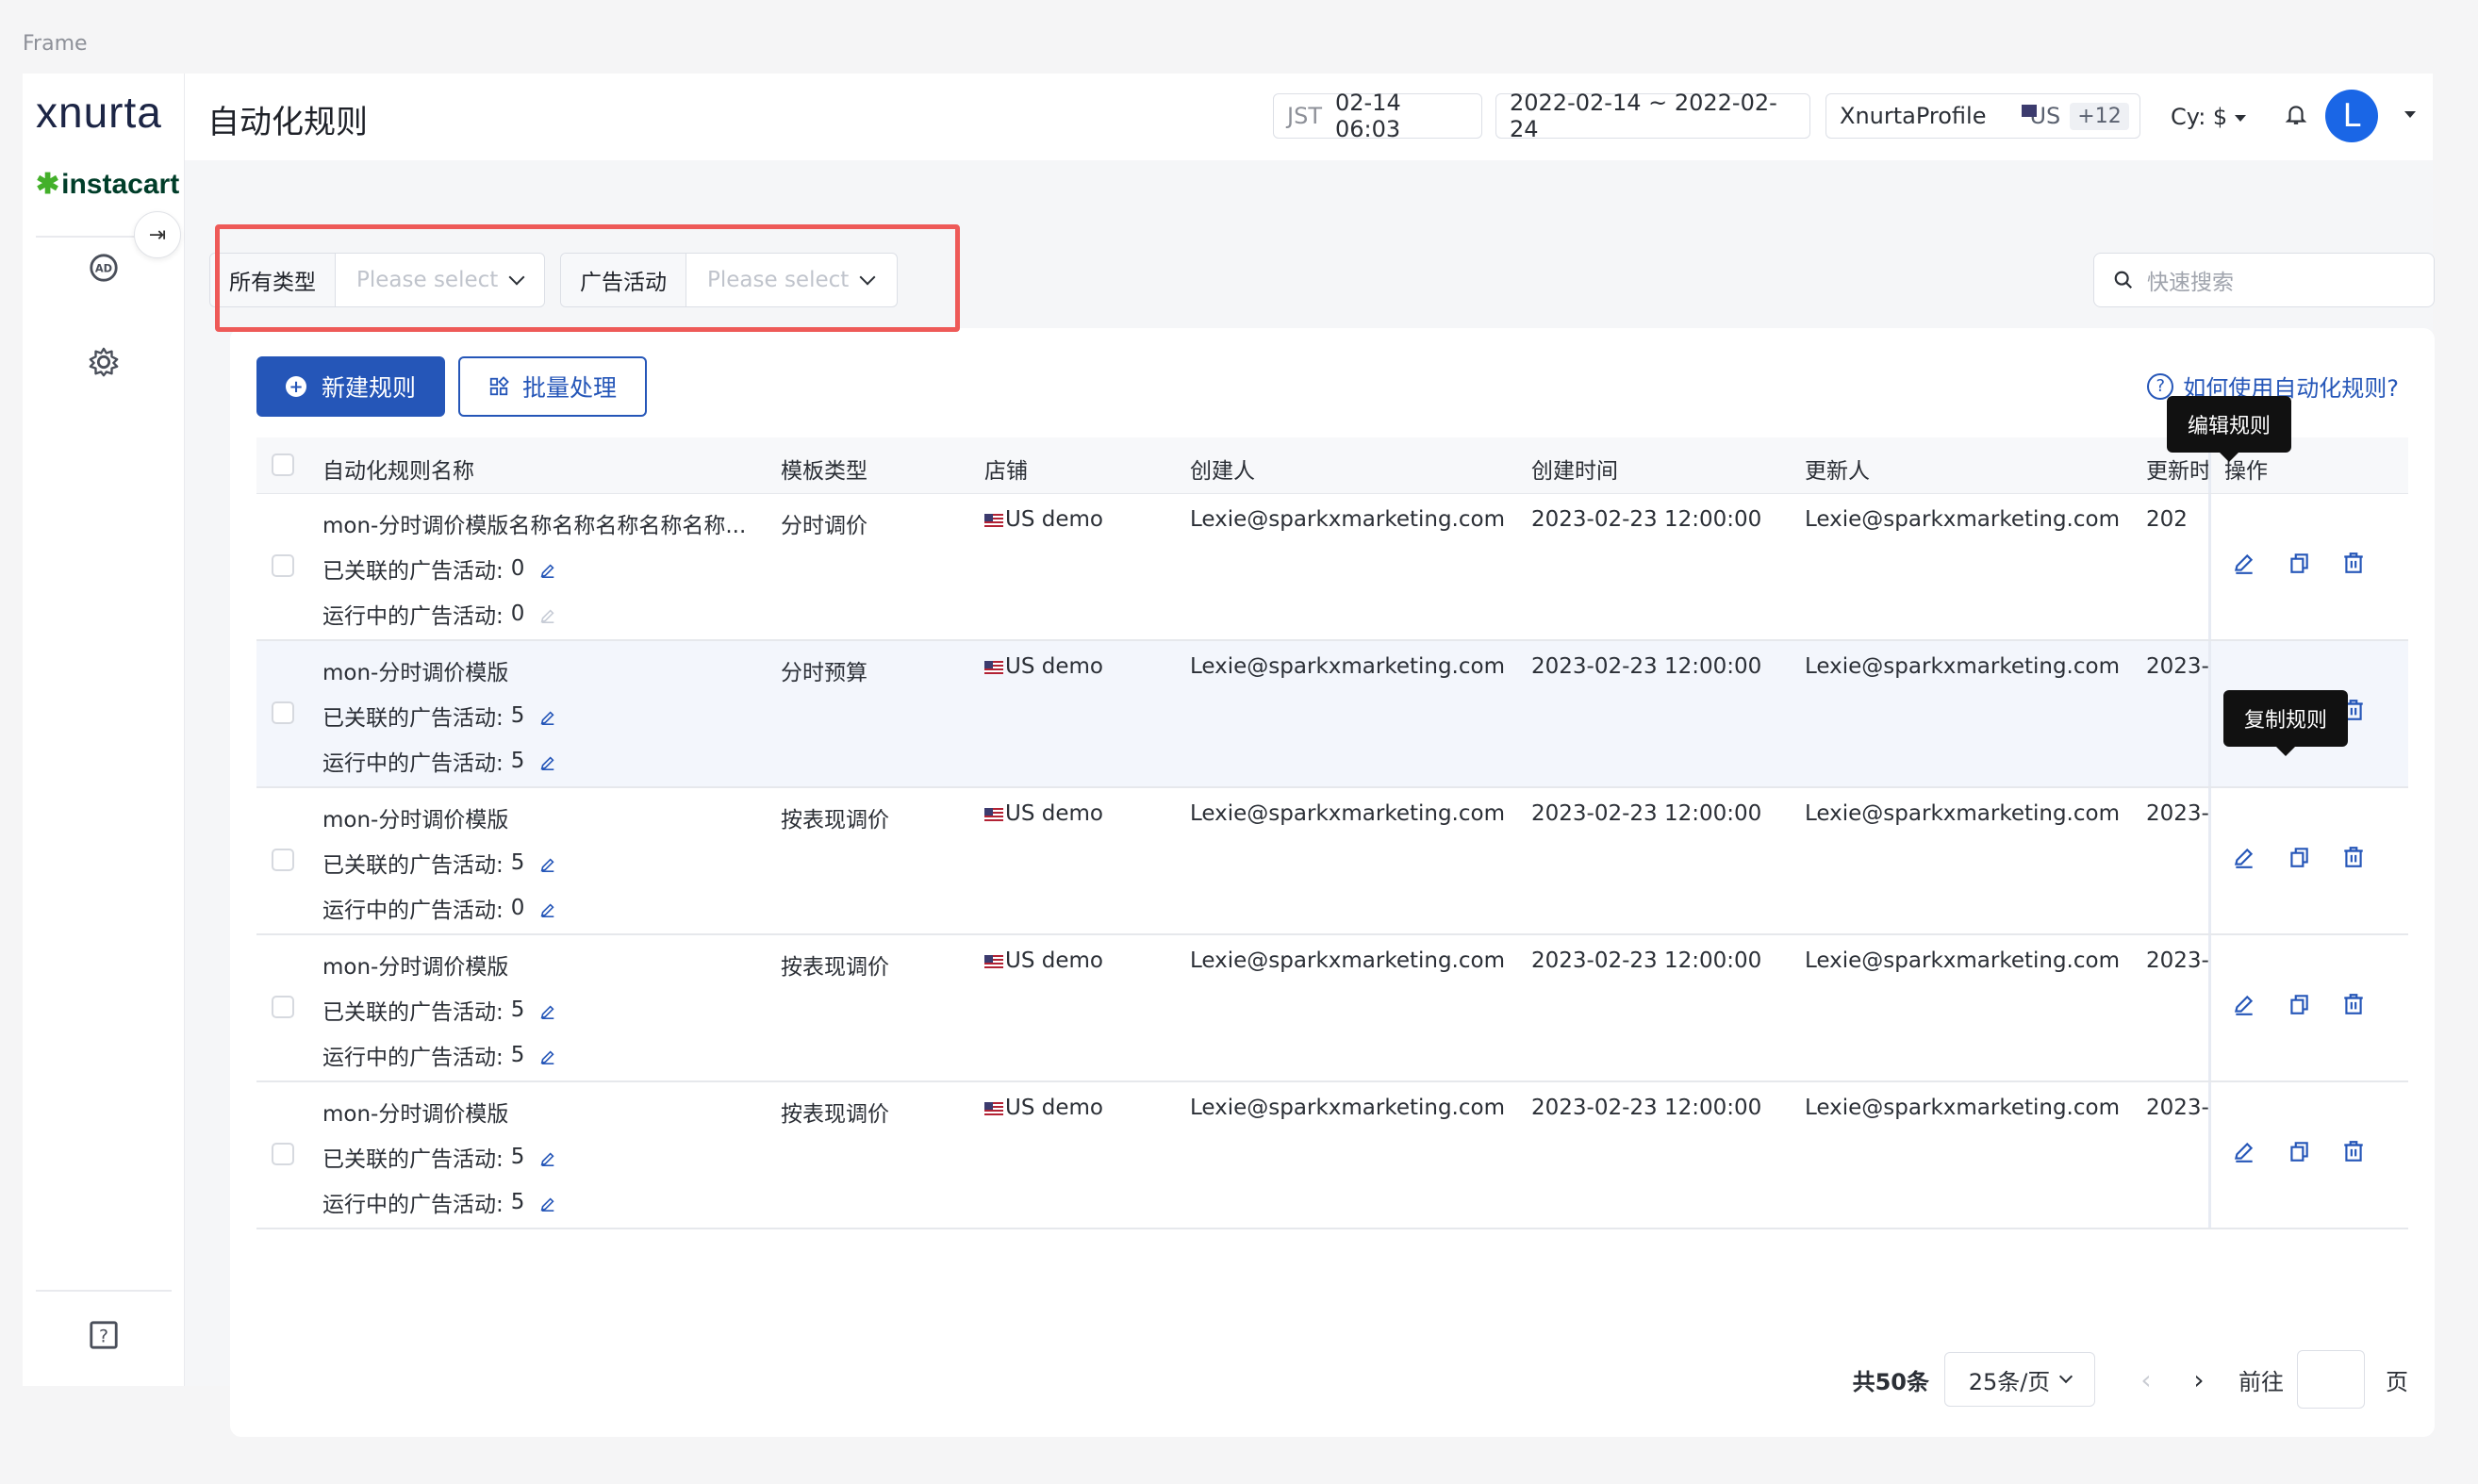 The height and width of the screenshot is (1484, 2478). Describe the element at coordinates (413, 763) in the screenshot. I see `running-label: 运行中的广告活动:` at that location.